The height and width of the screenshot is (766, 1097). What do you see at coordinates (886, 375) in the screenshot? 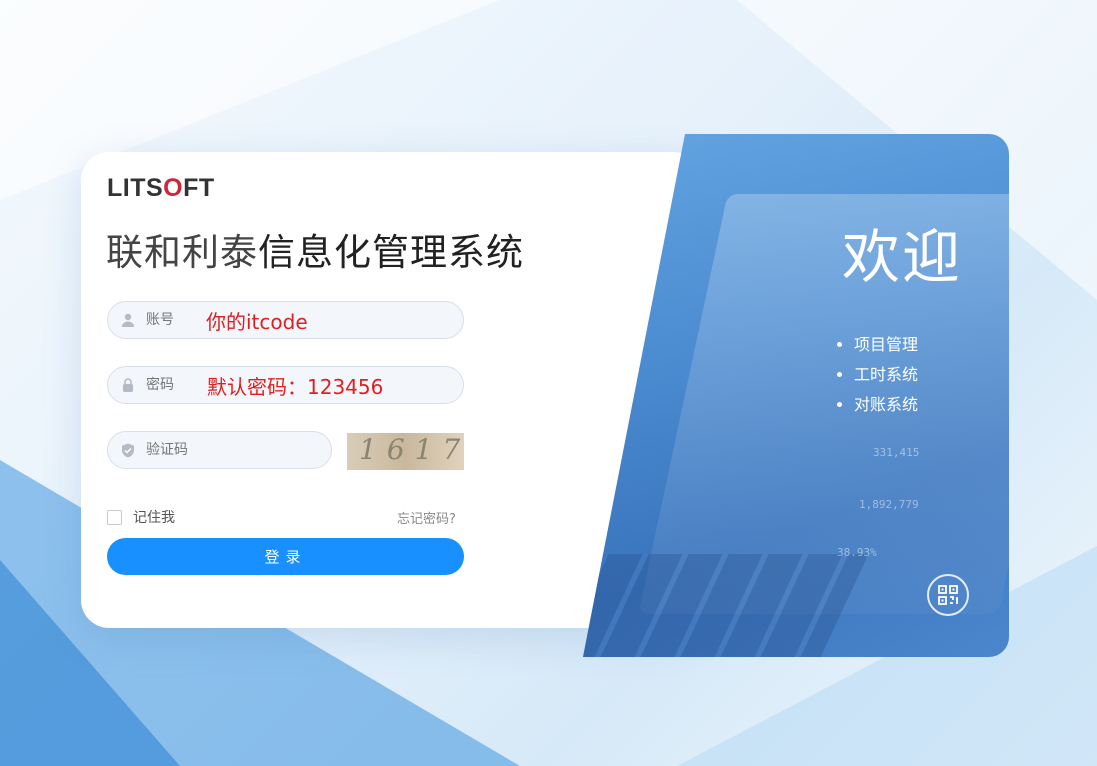
I see `feature-item: 工时系统` at bounding box center [886, 375].